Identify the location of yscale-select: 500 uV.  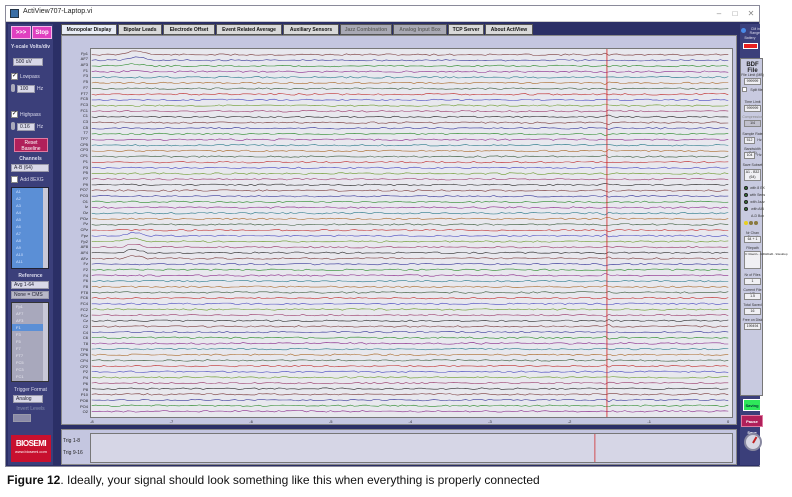
(28, 62).